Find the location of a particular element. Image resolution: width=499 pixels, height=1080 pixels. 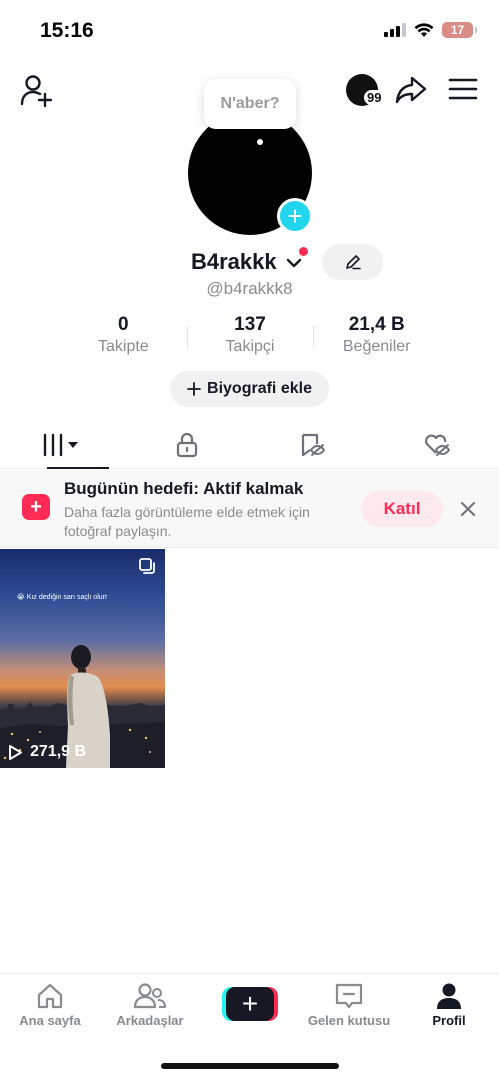

stat-followers: 137 Takipçi is located at coordinates (250, 337).